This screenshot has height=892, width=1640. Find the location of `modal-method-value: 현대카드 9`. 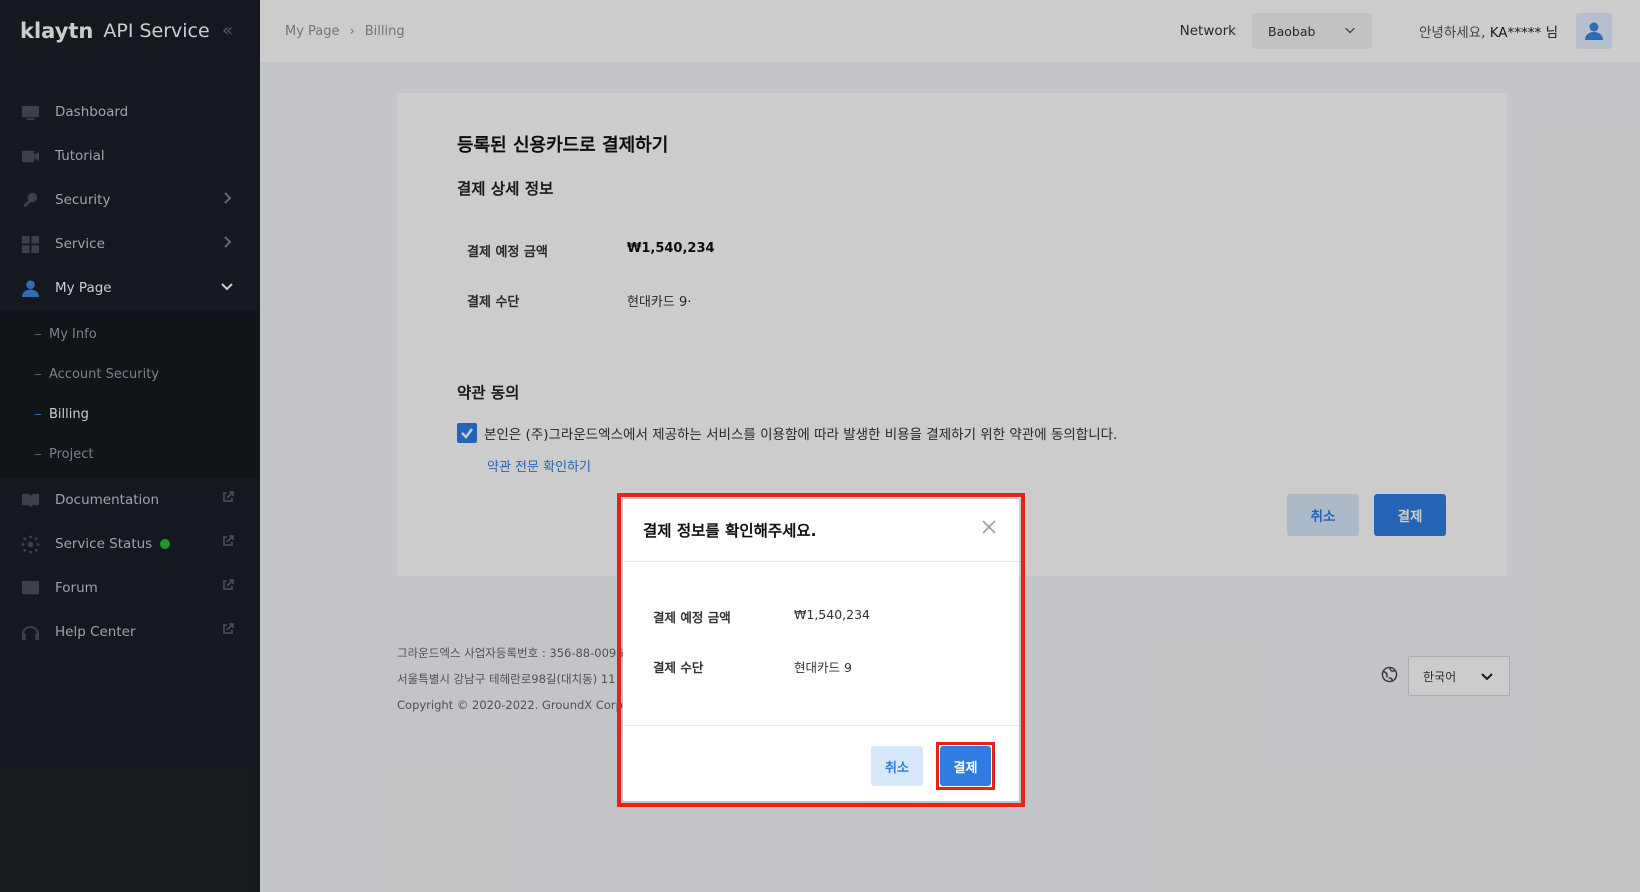

modal-method-value: 현대카드 9 is located at coordinates (823, 667).